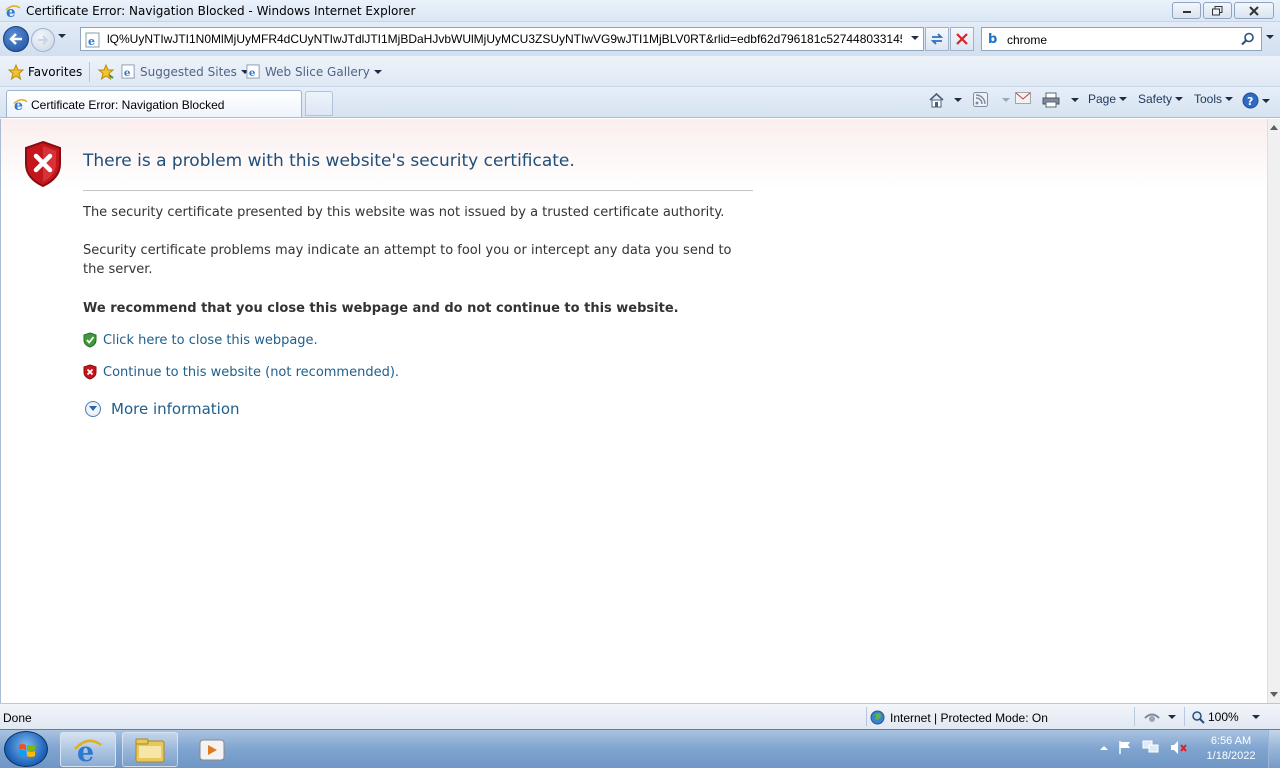 The height and width of the screenshot is (768, 1280). I want to click on feeds-button, so click(991, 99).